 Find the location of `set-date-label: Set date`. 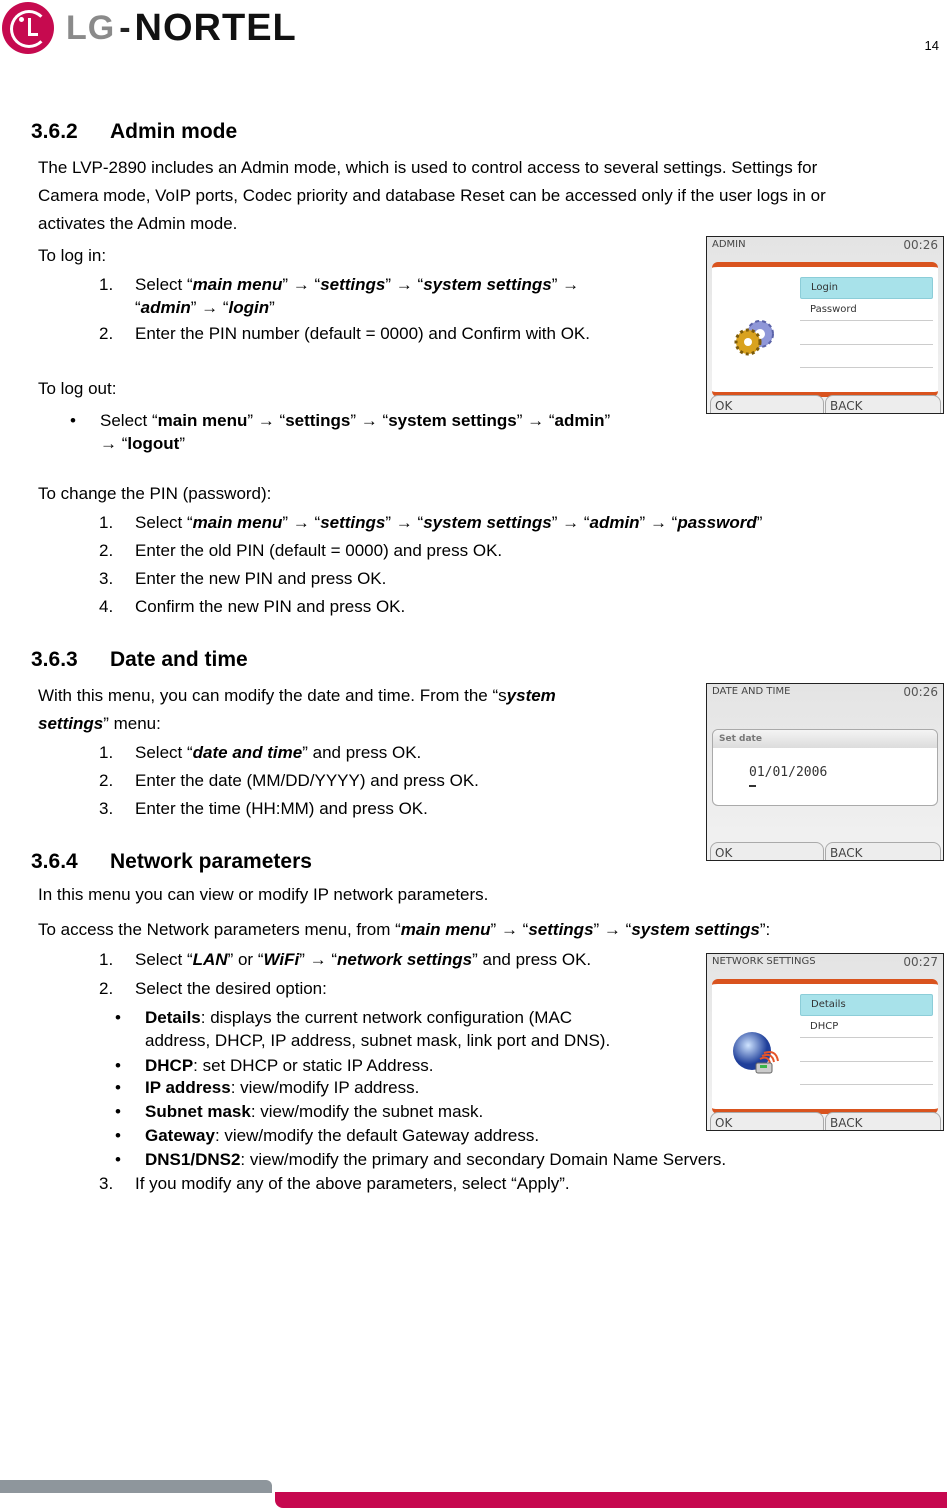

set-date-label: Set date is located at coordinates (825, 739).